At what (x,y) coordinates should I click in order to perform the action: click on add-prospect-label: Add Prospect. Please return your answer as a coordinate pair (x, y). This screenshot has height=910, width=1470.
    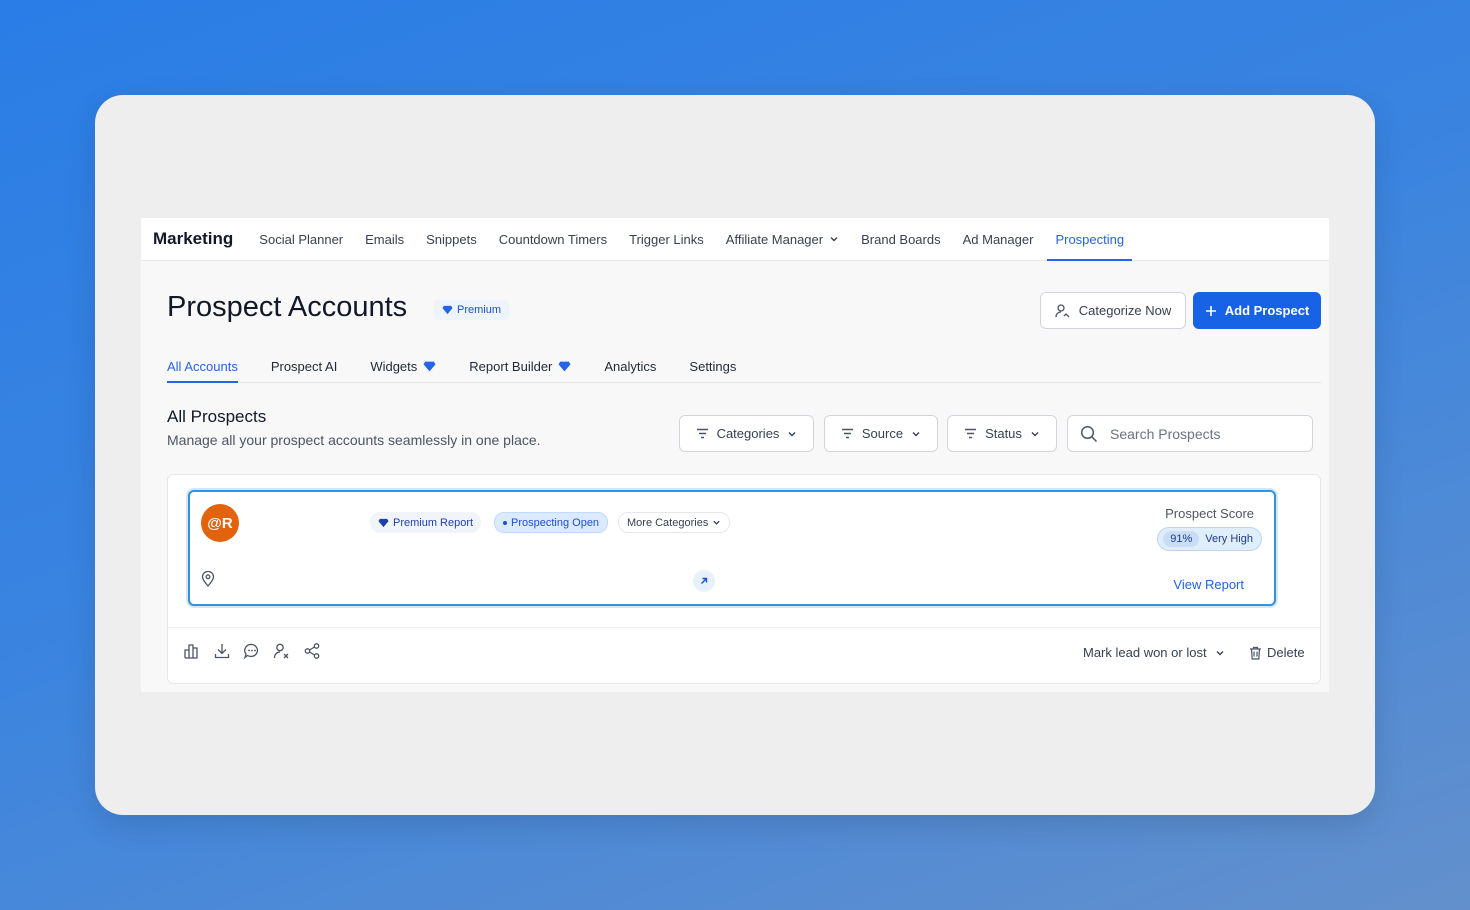
    Looking at the image, I should click on (1267, 310).